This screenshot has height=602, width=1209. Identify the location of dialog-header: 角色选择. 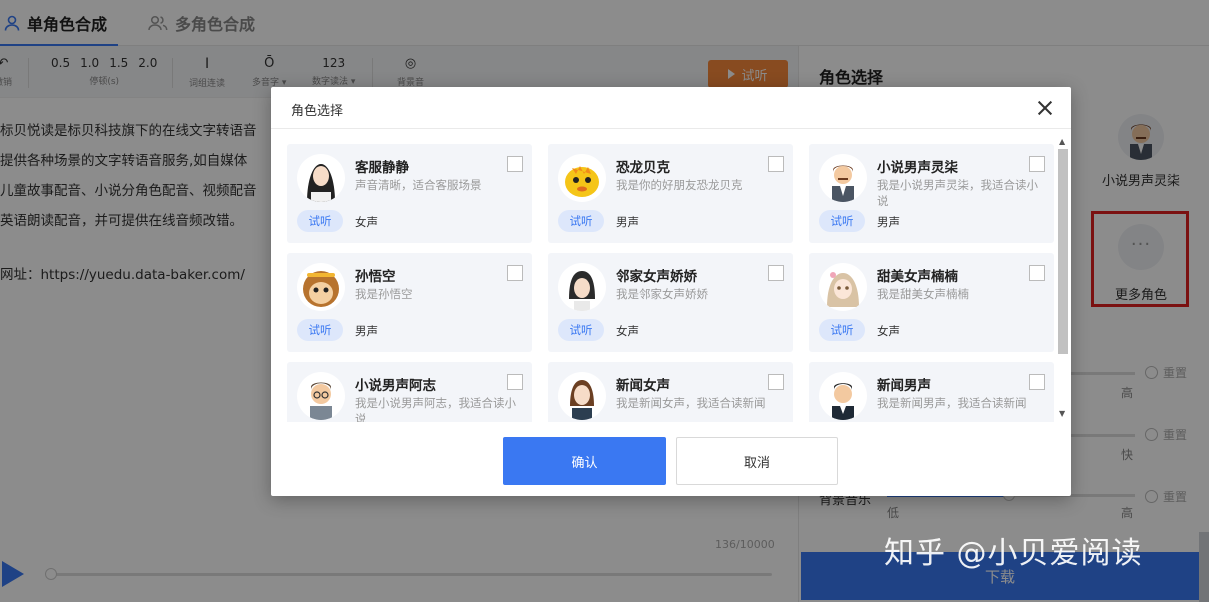
(671, 108).